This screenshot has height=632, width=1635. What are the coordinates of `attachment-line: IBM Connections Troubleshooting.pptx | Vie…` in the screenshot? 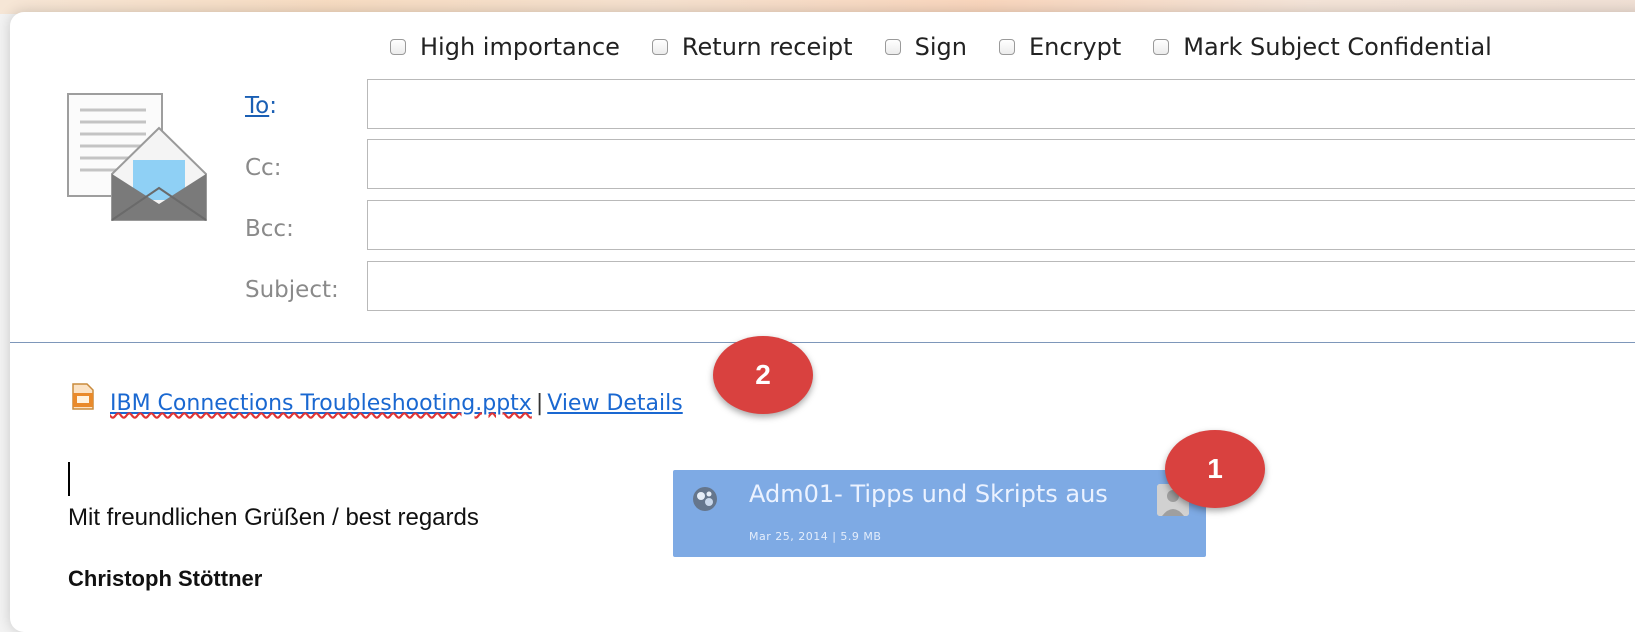 It's located at (396, 403).